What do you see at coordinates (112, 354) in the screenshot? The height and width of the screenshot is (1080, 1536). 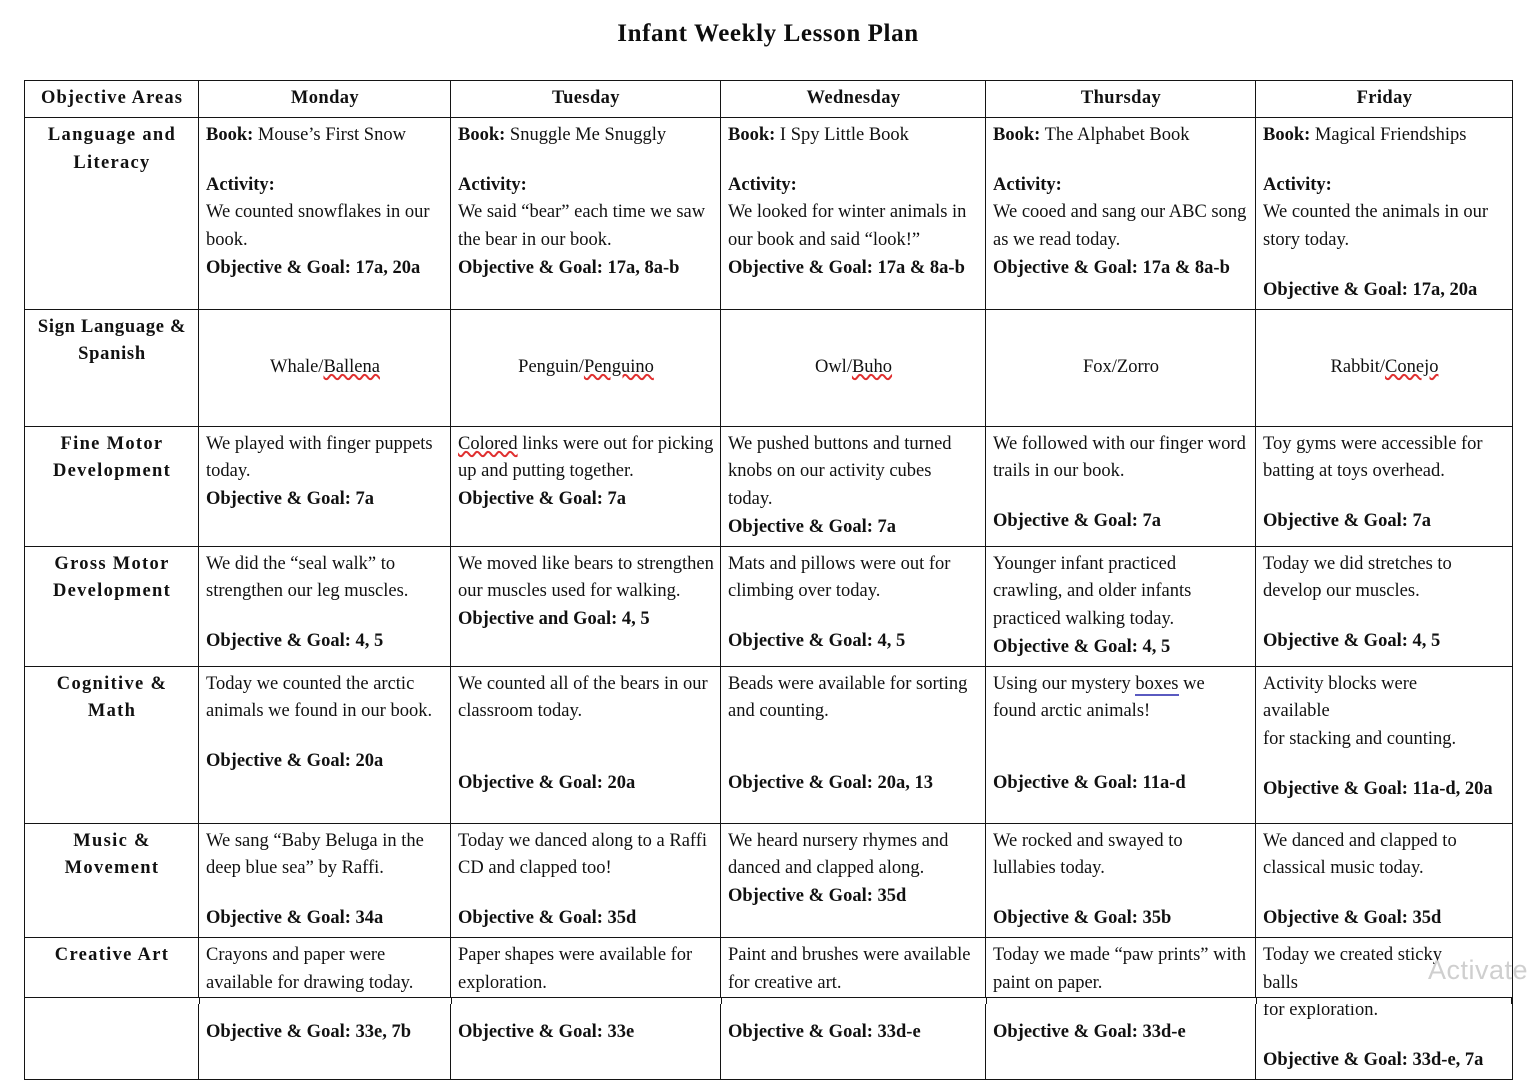 I see `row-label-line-3: Spanish` at bounding box center [112, 354].